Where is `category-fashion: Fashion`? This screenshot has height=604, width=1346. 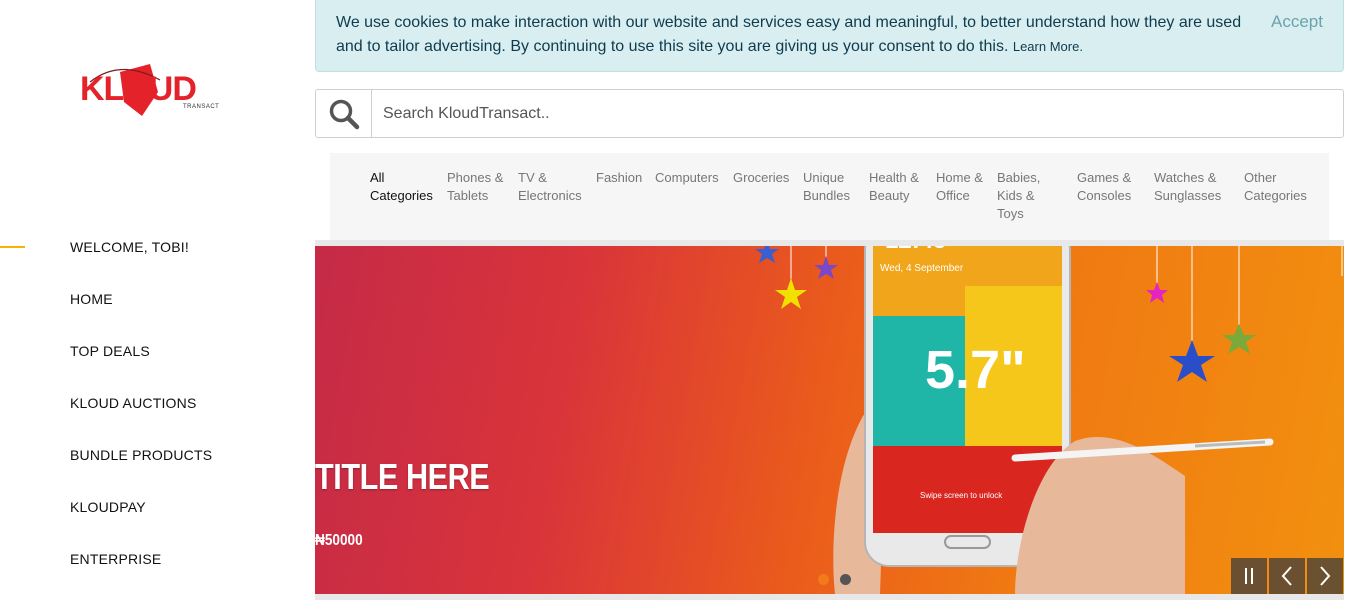 category-fashion: Fashion is located at coordinates (624, 178).